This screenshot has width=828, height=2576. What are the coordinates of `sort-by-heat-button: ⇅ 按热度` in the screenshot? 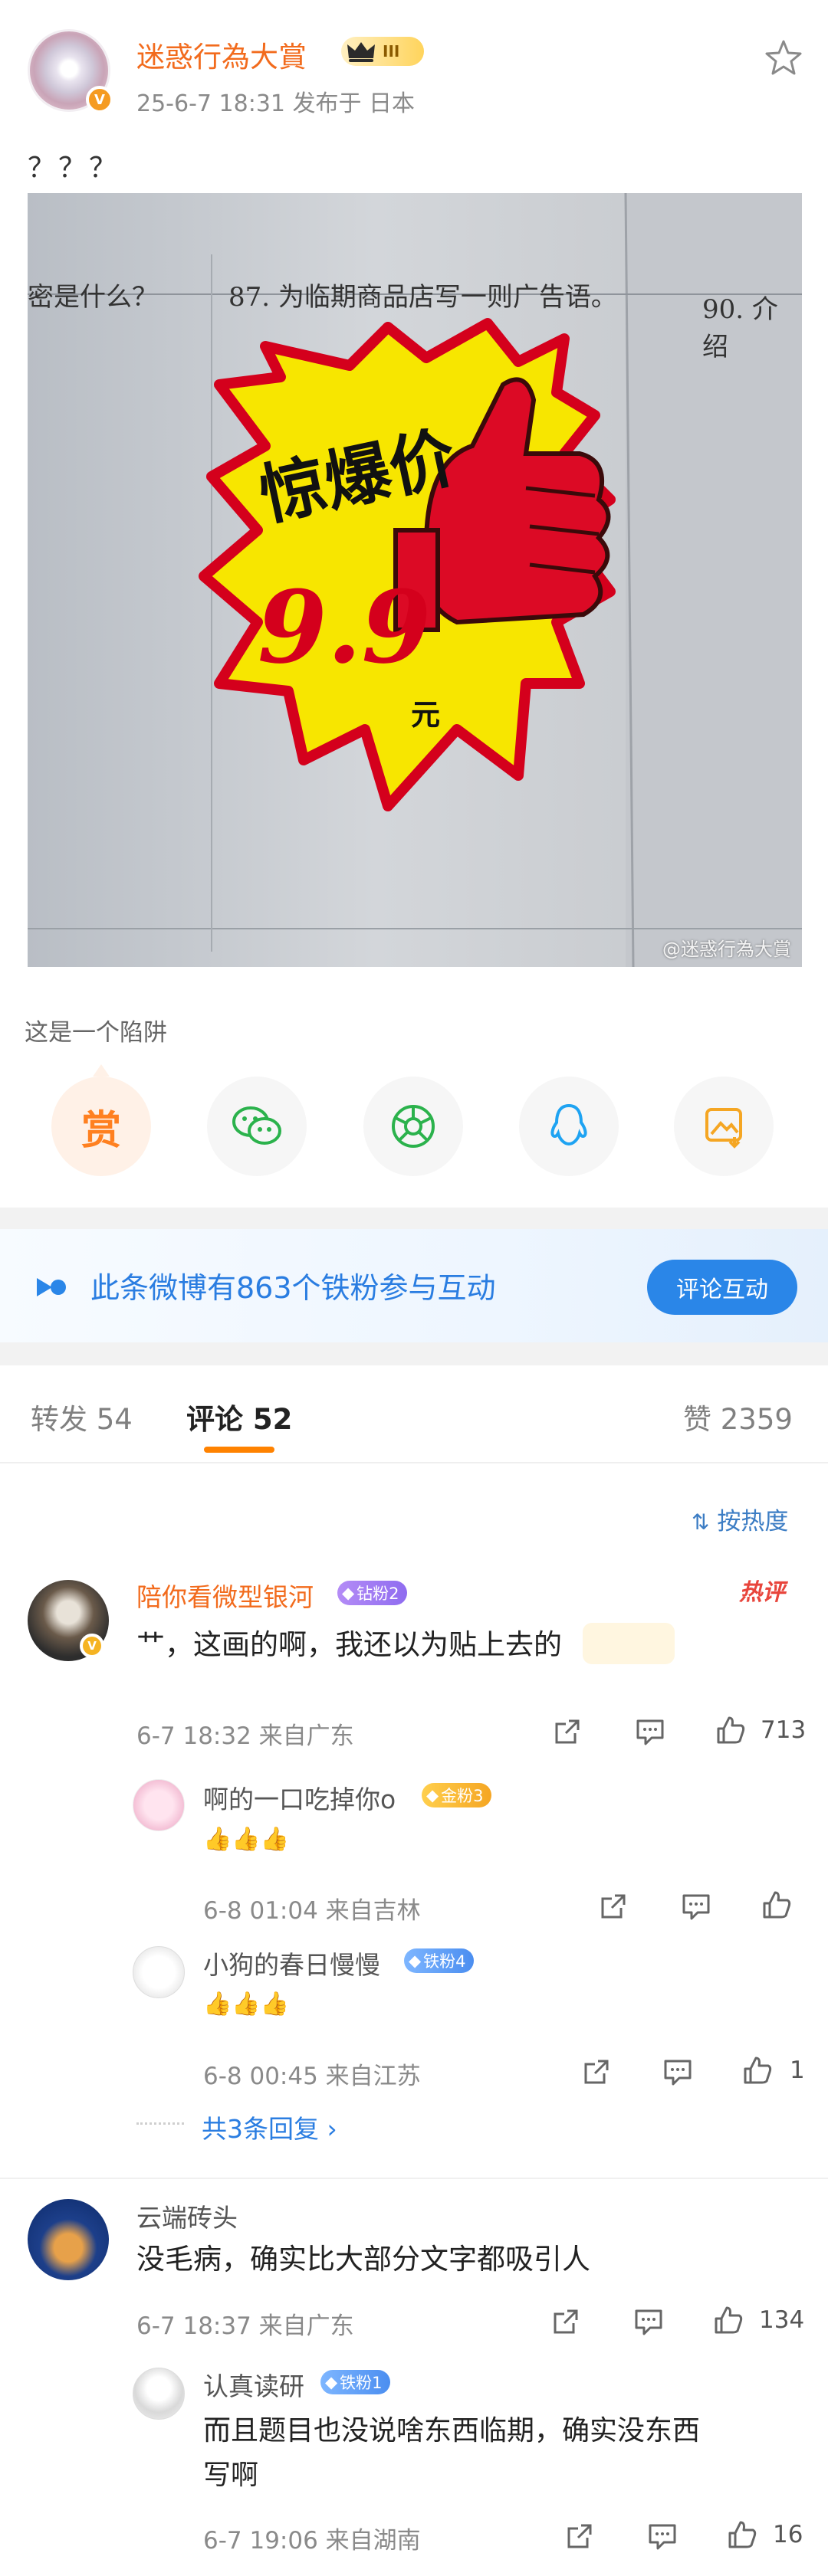 It's located at (740, 1519).